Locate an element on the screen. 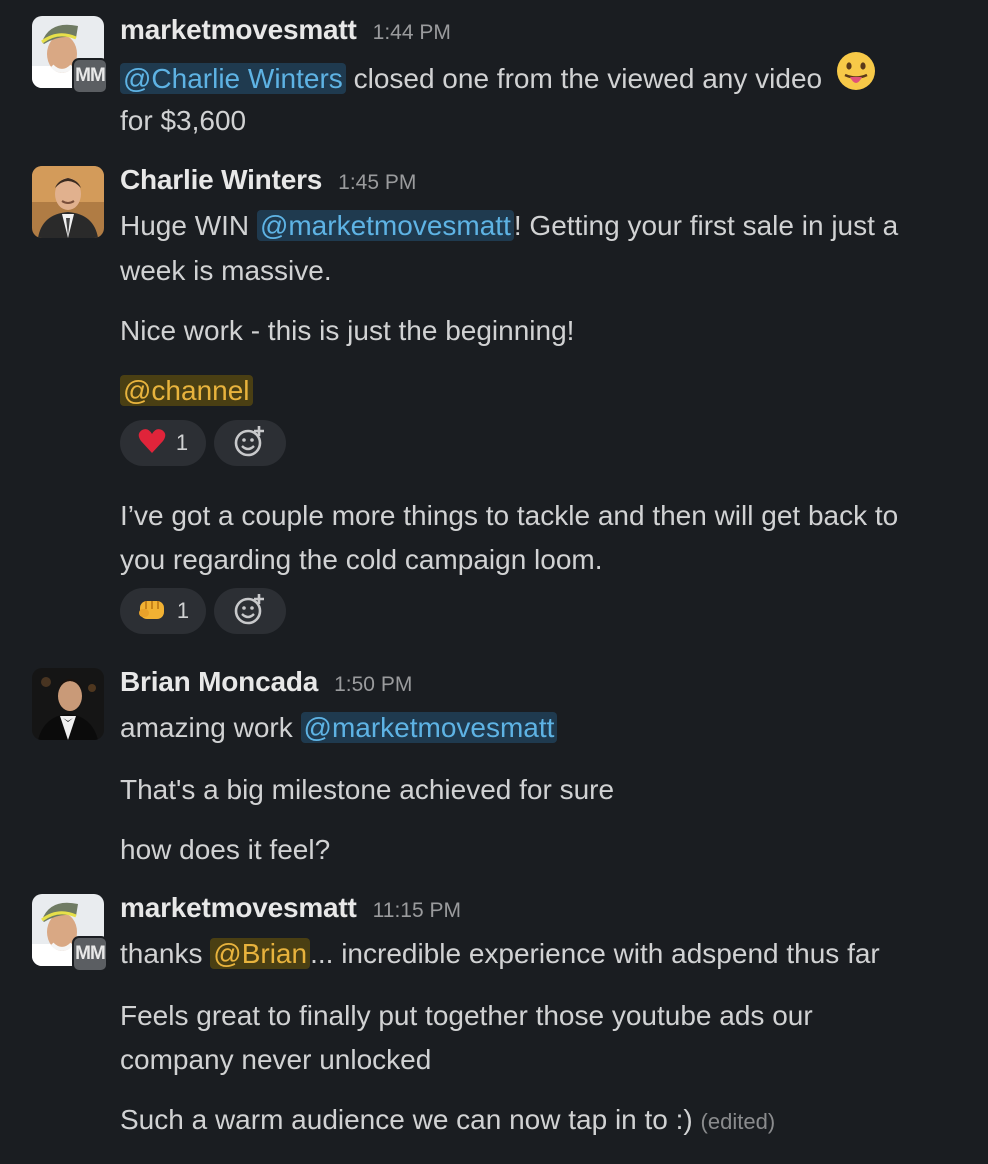 The width and height of the screenshot is (988, 1164). reaction-fist: 1 is located at coordinates (163, 611).